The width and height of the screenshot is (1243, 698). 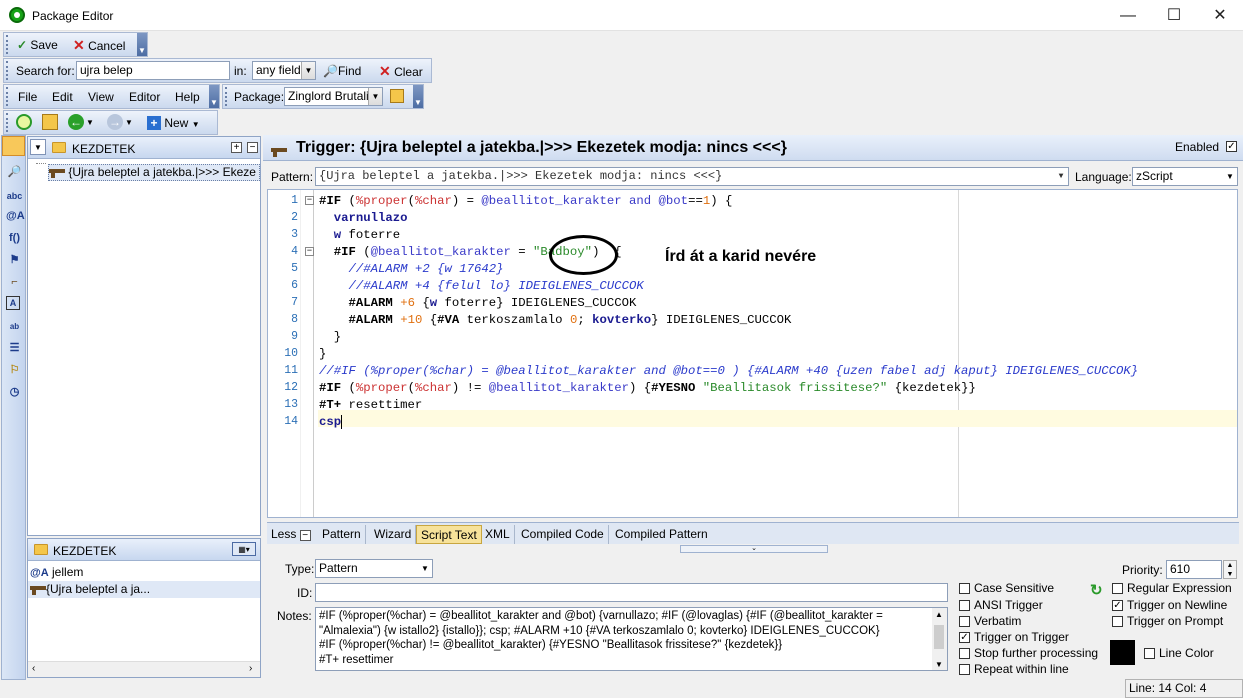 What do you see at coordinates (13, 146) in the screenshot?
I see `folder-view-button` at bounding box center [13, 146].